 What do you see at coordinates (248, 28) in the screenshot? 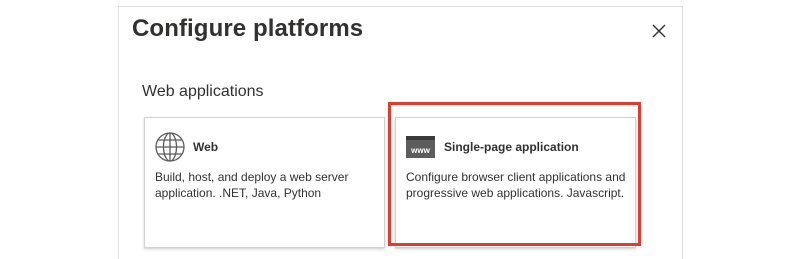
I see `panel-title: Configure platforms` at bounding box center [248, 28].